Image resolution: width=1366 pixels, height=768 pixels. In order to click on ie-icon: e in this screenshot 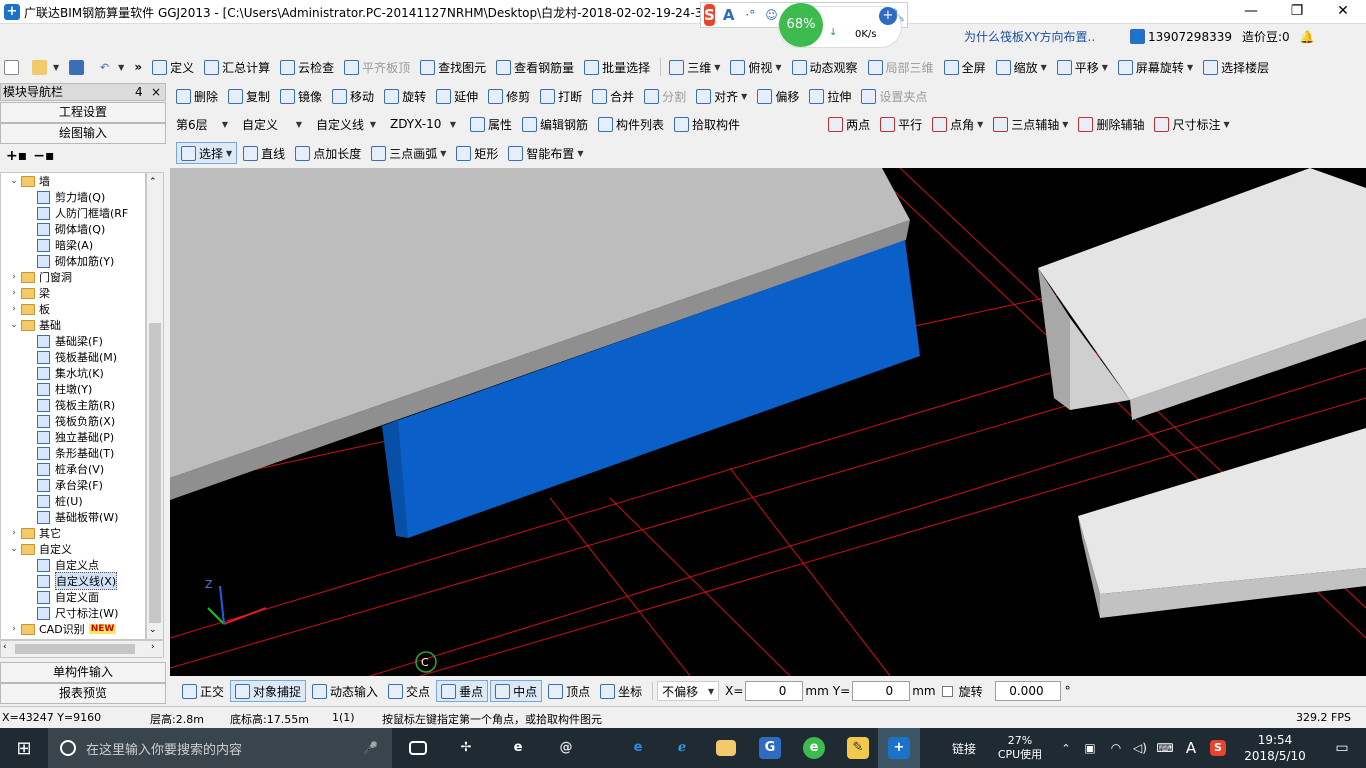, I will do `click(518, 748)`.